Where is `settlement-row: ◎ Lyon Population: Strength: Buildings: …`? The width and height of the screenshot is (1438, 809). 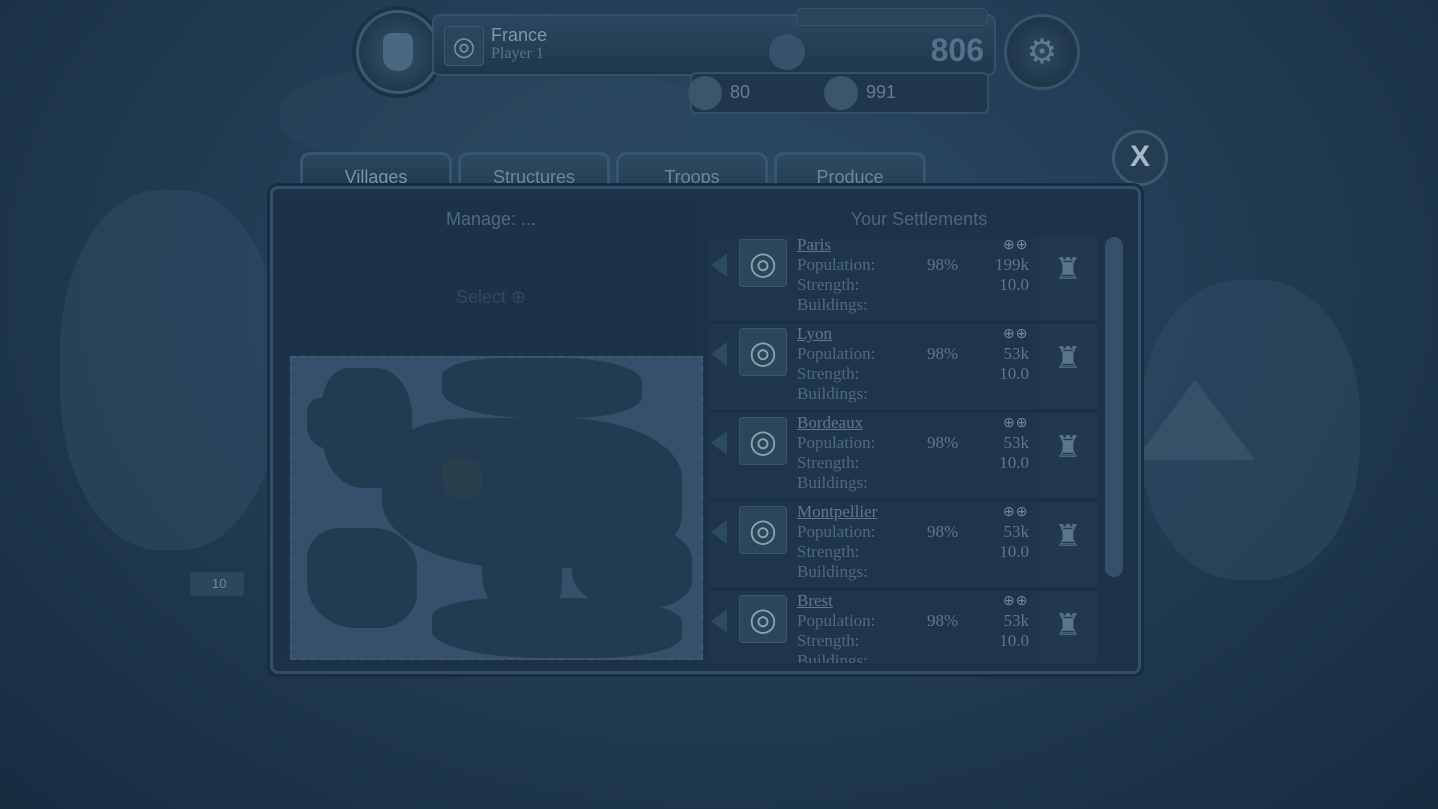
settlement-row: ◎ Lyon Population: Strength: Buildings: … is located at coordinates (903, 368).